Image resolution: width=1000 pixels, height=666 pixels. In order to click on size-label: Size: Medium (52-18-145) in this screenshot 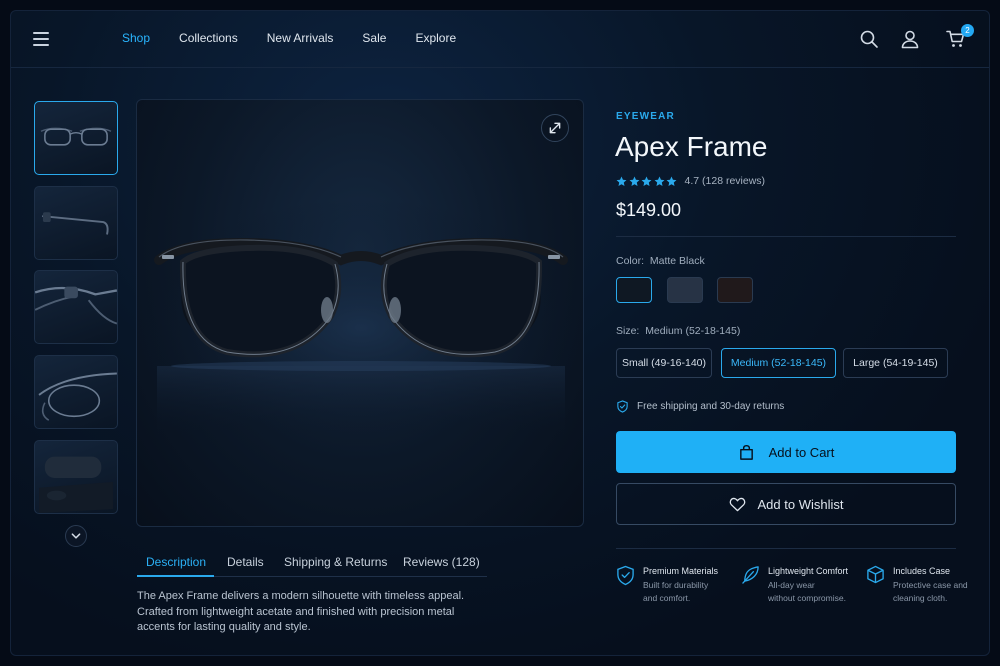, I will do `click(678, 331)`.